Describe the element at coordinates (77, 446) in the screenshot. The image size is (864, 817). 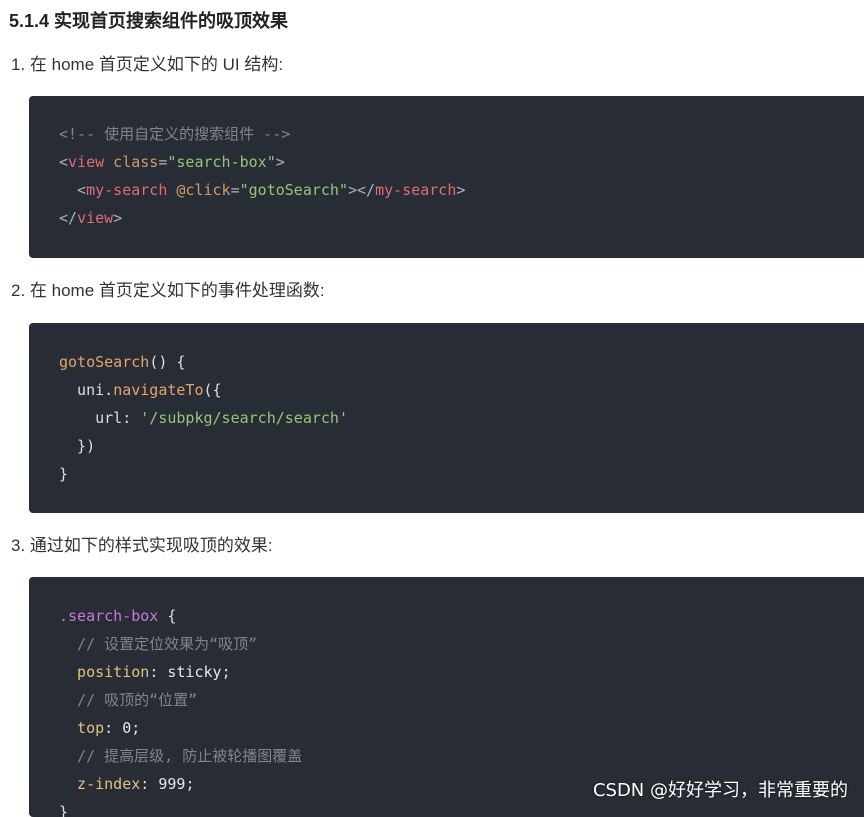
I see `code-punct: })` at that location.